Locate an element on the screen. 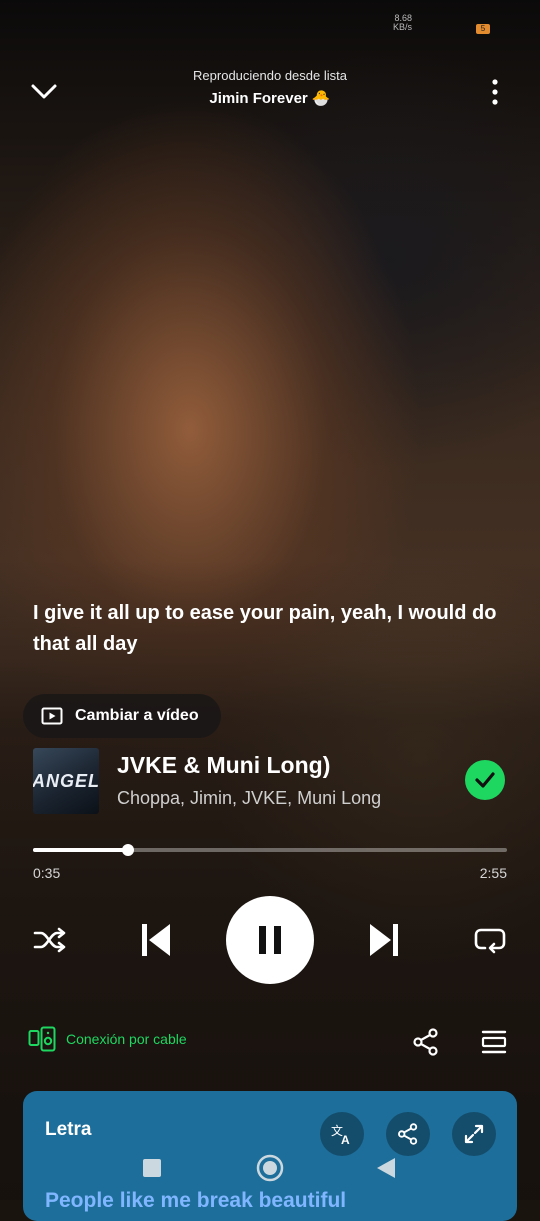  next-button is located at coordinates (384, 940).